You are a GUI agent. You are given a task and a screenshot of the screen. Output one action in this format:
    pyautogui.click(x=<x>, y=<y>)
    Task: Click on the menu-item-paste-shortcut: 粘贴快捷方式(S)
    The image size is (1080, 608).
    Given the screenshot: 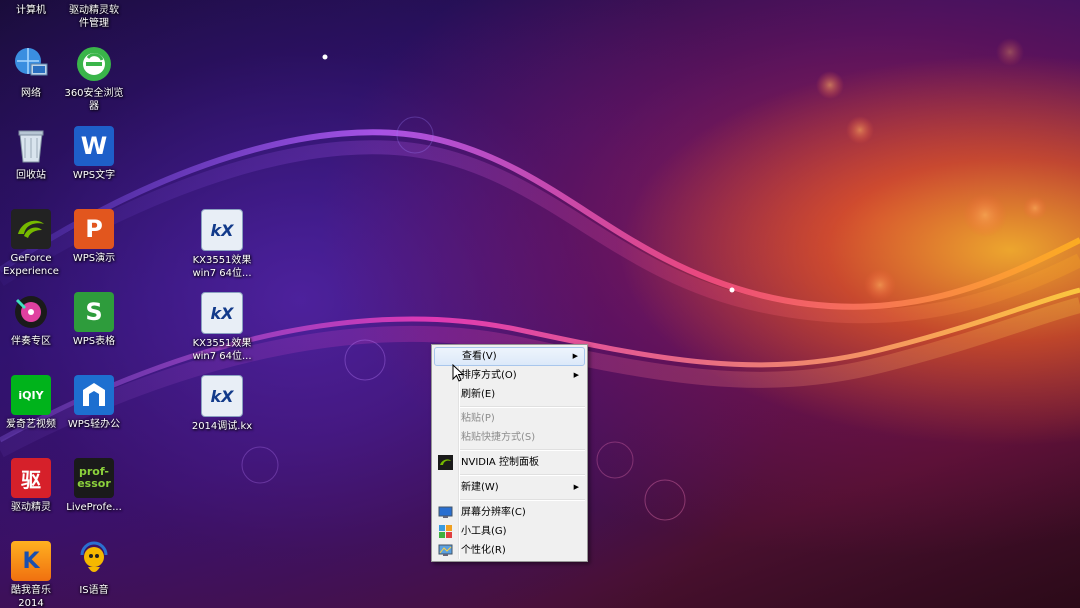 What is the action you would take?
    pyautogui.click(x=509, y=437)
    